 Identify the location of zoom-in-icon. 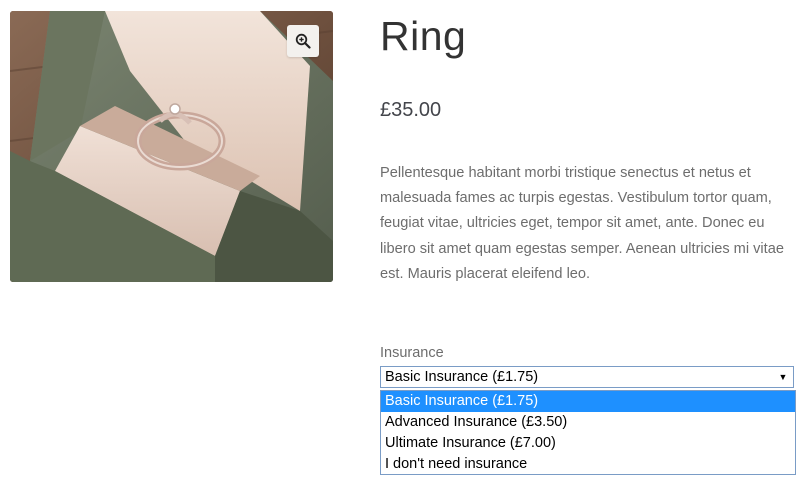
(303, 41).